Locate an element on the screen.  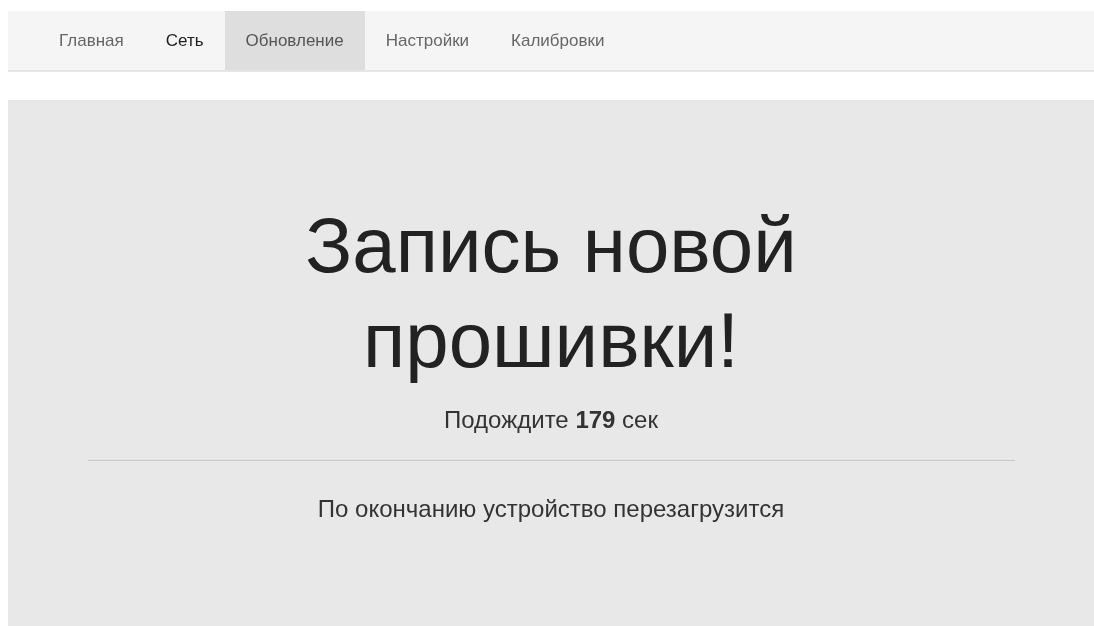
nav-tab: Настройки is located at coordinates (427, 40).